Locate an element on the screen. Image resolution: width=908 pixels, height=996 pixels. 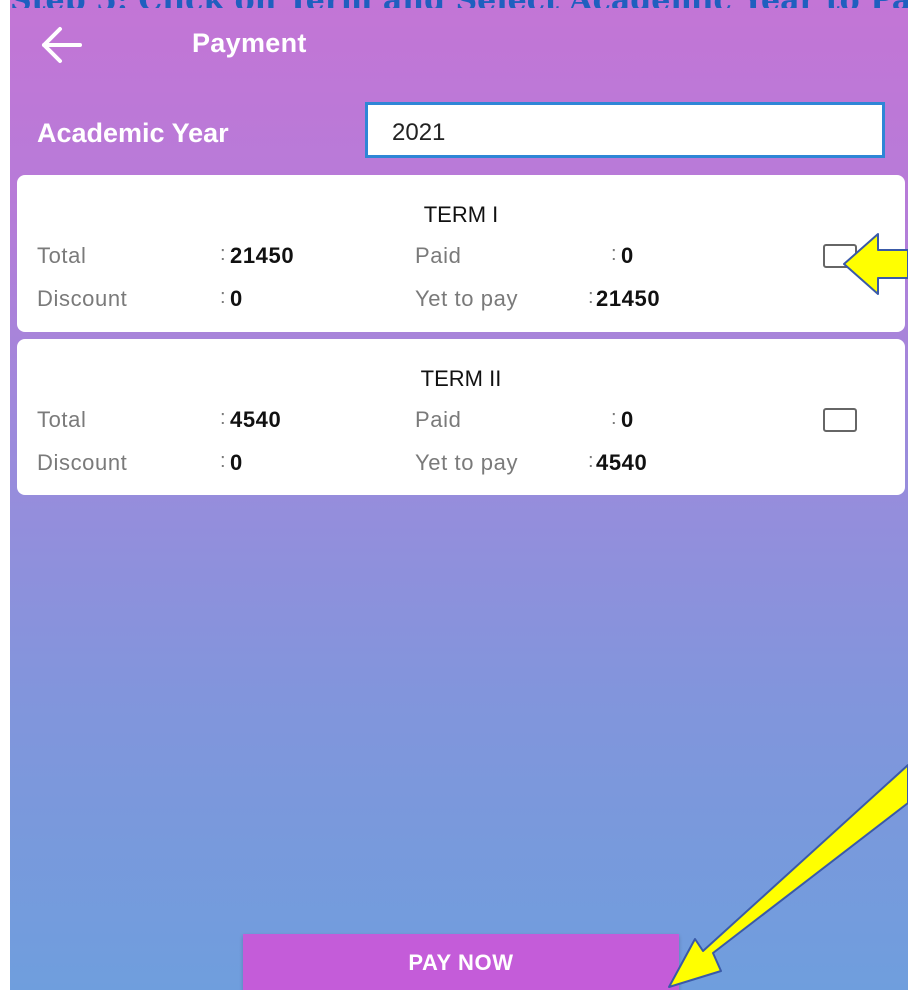
total-value: 21450 is located at coordinates (262, 255).